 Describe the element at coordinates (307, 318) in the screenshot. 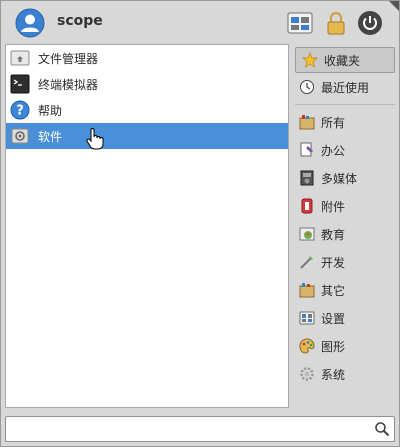

I see `settings-icon` at that location.